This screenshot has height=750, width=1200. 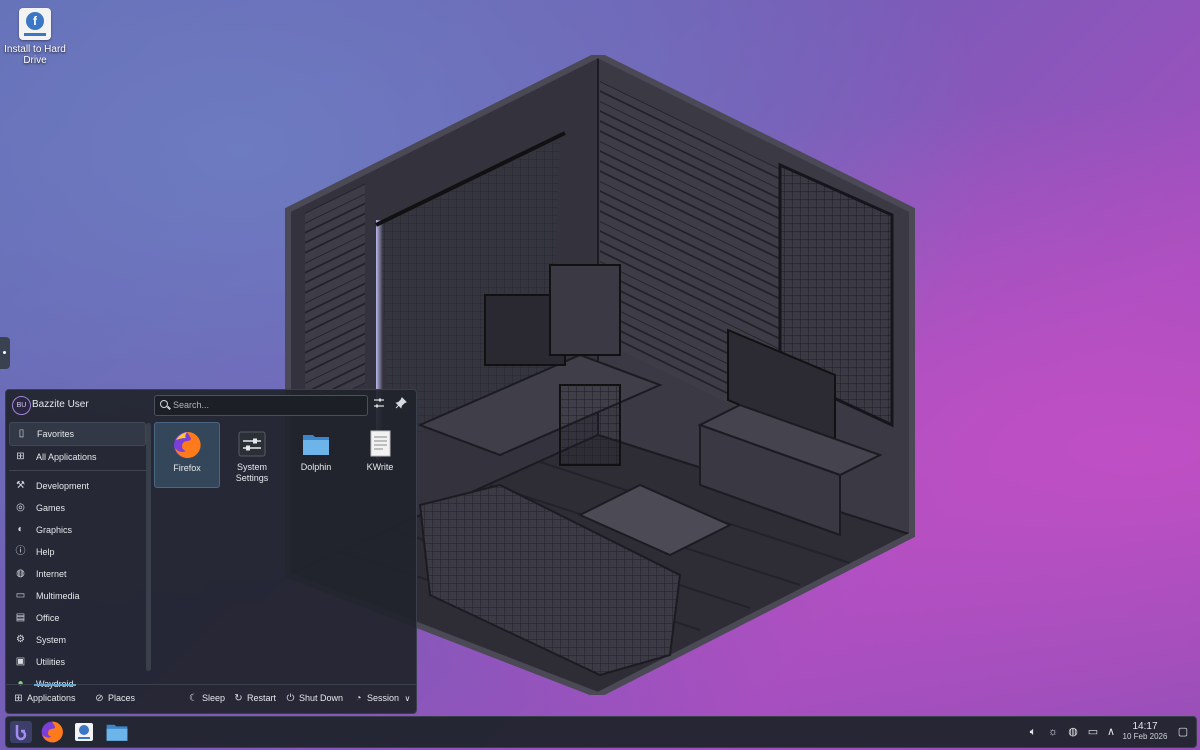 I want to click on shutdown-button: ⏻ Shut Down, so click(x=314, y=698).